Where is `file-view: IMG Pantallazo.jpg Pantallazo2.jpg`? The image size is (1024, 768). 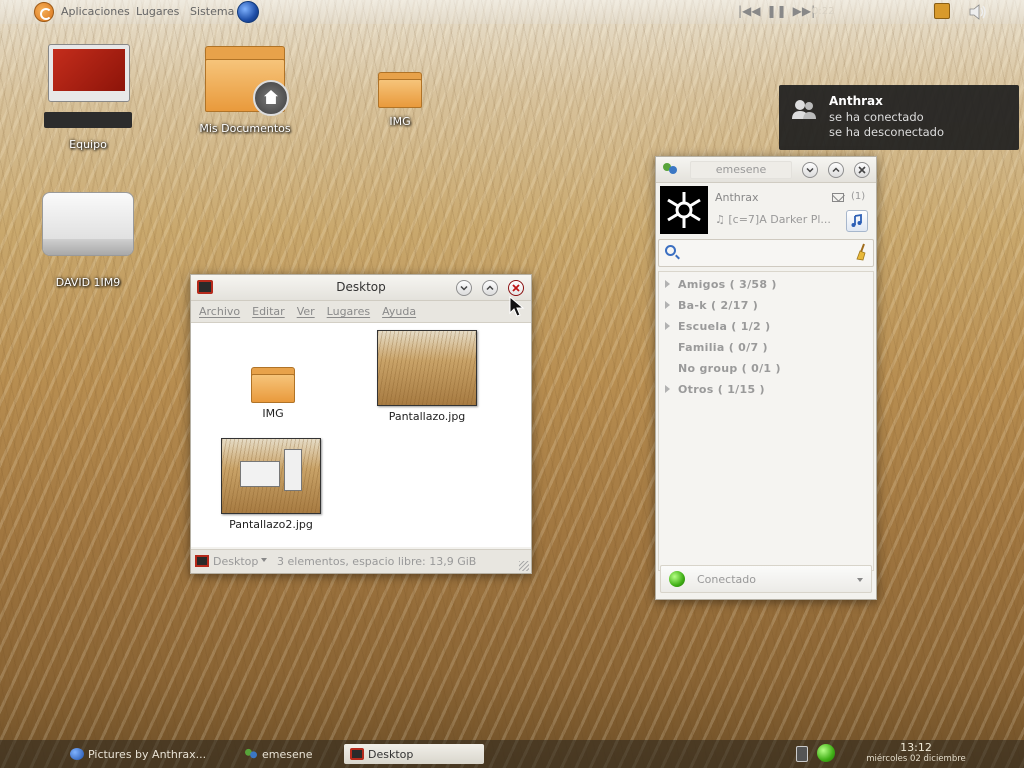
file-view: IMG Pantallazo.jpg Pantallazo2.jpg is located at coordinates (361, 435).